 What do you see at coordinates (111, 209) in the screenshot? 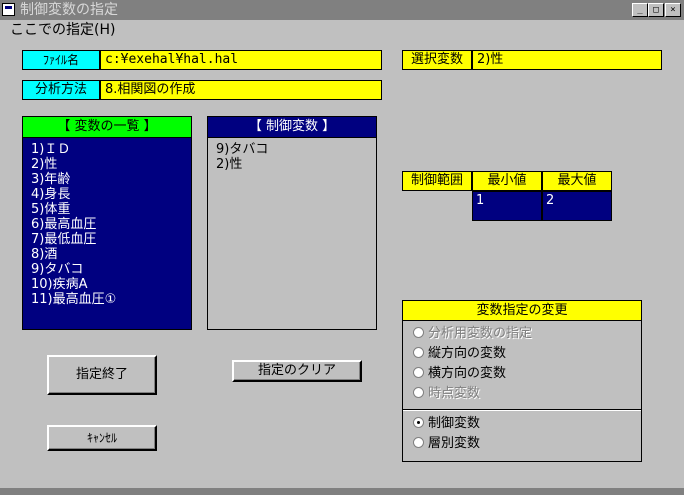
I see `variable-list-item: 5)体重` at bounding box center [111, 209].